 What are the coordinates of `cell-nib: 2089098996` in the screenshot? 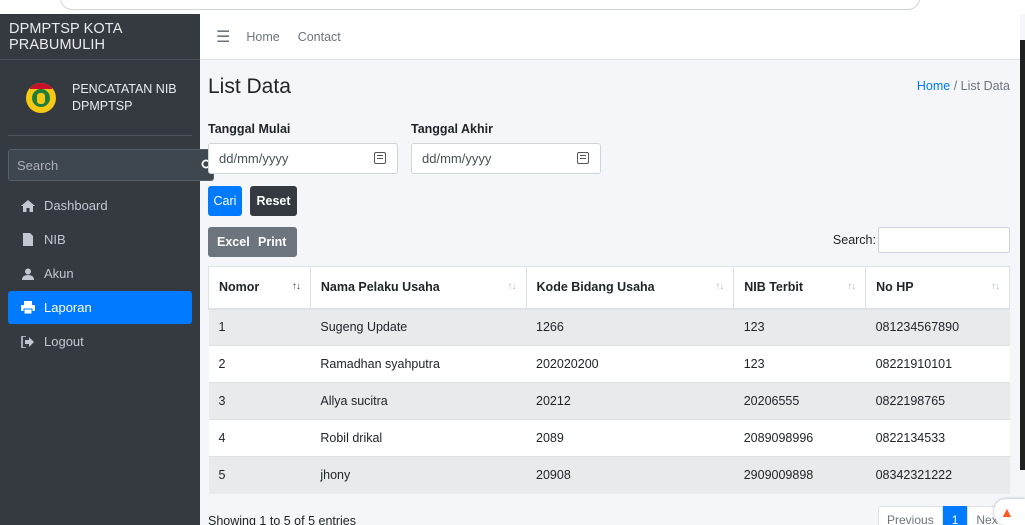 It's located at (799, 438).